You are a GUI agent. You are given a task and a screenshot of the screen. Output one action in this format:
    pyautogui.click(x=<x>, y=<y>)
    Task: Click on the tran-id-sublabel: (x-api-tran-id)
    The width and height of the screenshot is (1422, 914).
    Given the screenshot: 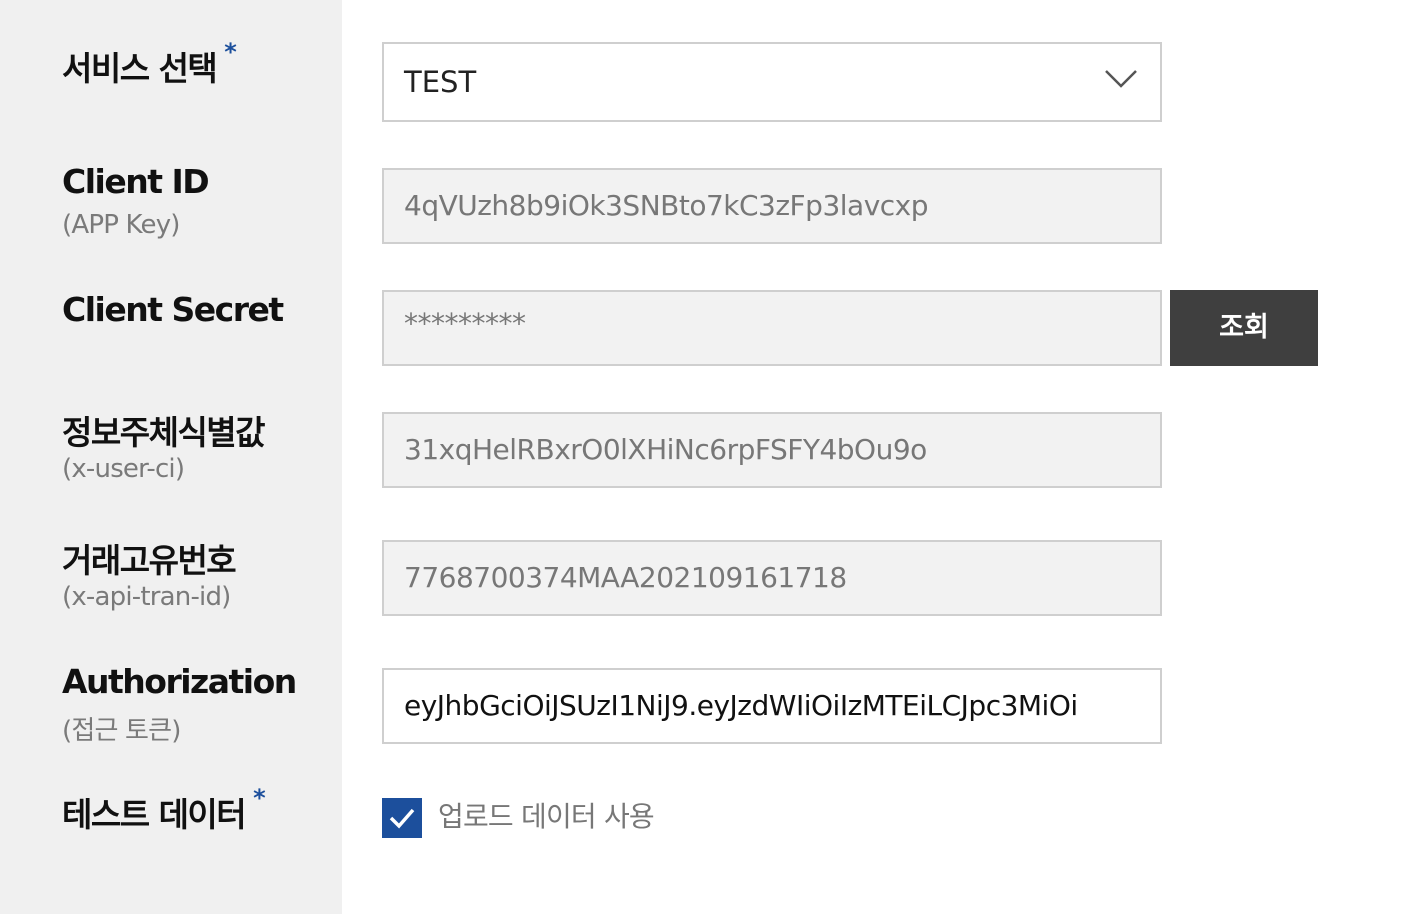 What is the action you would take?
    pyautogui.click(x=146, y=597)
    